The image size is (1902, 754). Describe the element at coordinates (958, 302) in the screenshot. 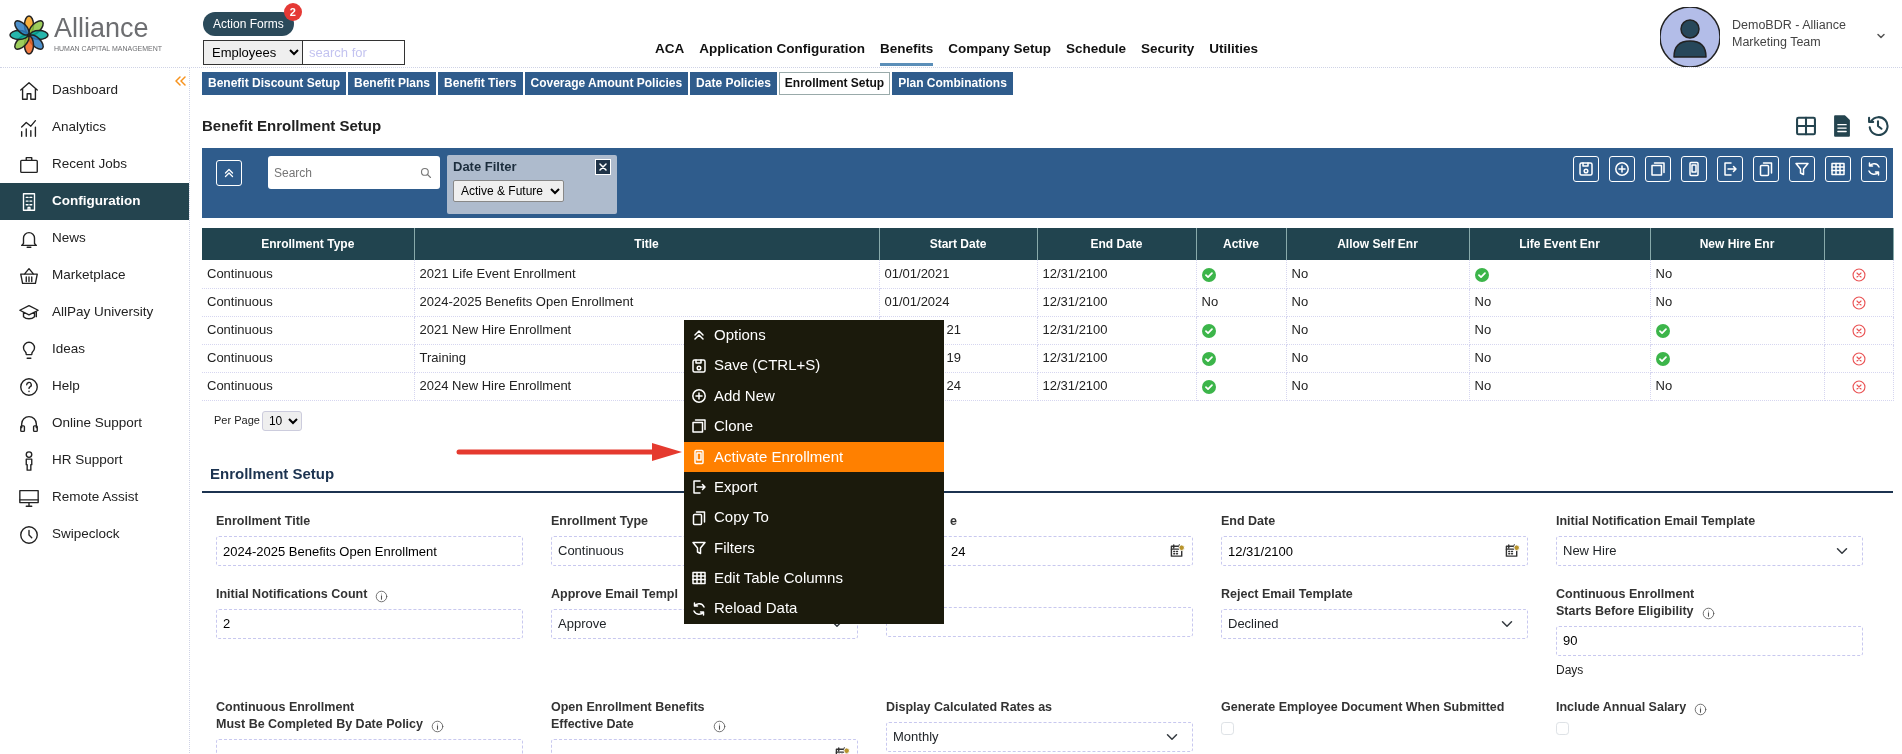

I see `table-cell: 01/01/2024` at that location.